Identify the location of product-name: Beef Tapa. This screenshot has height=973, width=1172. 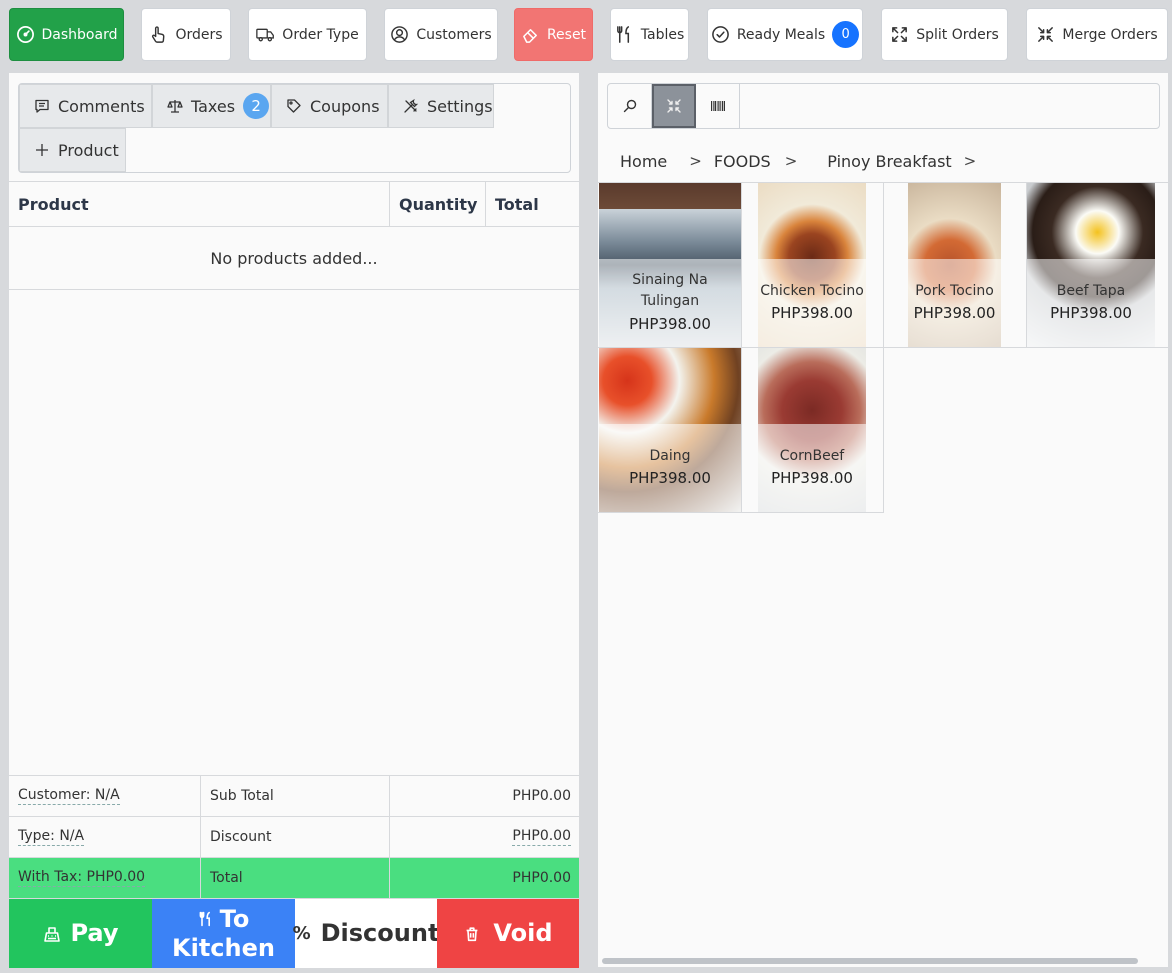
(1091, 290).